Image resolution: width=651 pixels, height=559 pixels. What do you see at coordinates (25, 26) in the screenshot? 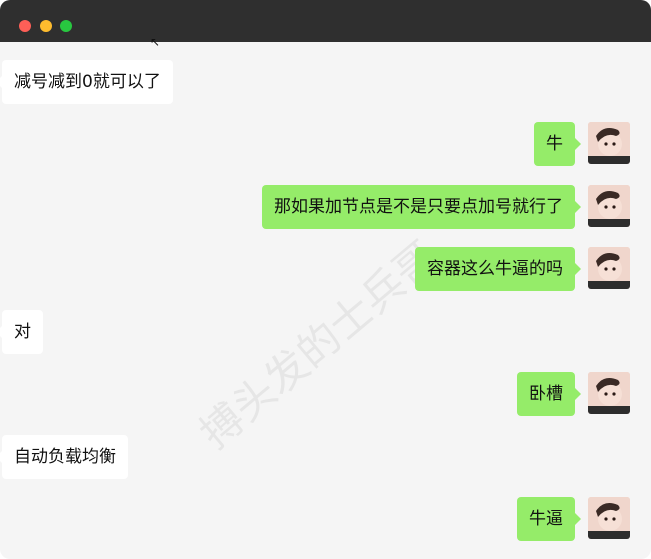
I see `close-window-button` at bounding box center [25, 26].